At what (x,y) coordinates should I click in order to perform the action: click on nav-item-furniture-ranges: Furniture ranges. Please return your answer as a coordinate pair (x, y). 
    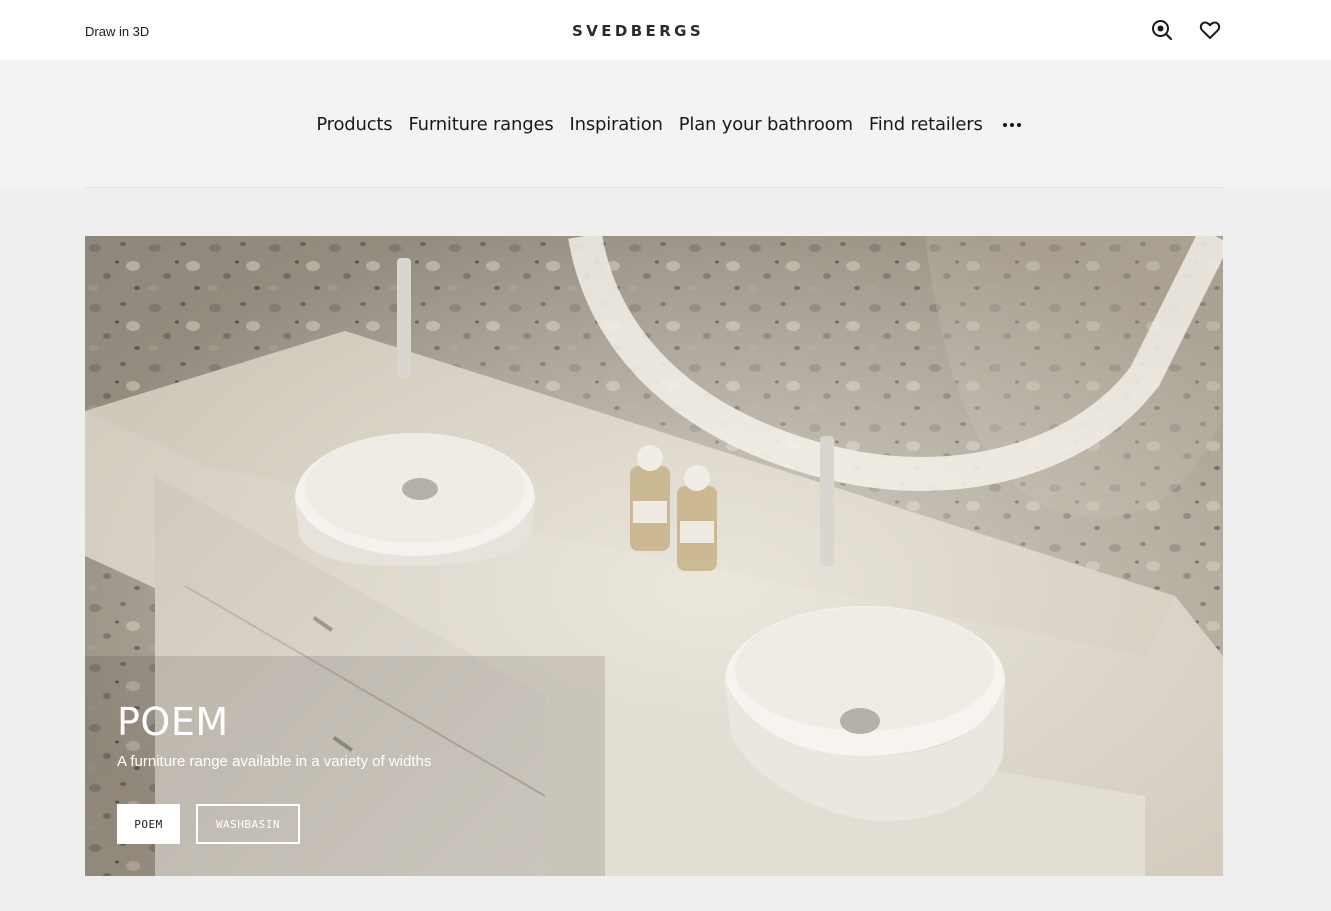
    Looking at the image, I should click on (480, 126).